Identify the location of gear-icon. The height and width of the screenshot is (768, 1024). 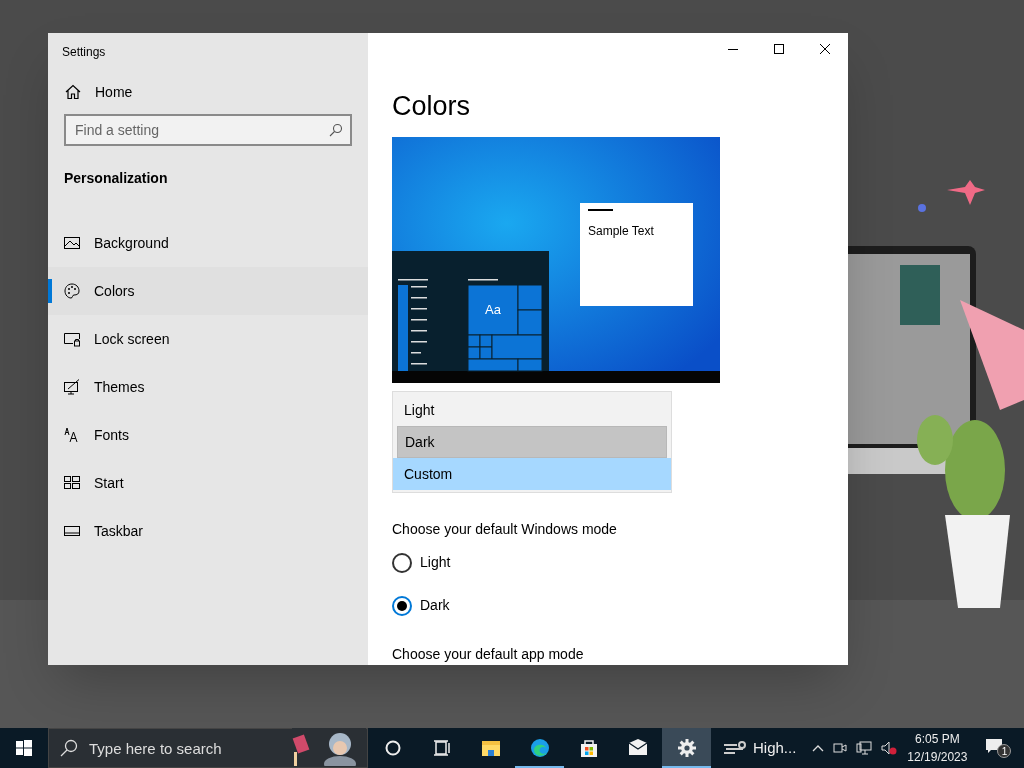
(686, 748).